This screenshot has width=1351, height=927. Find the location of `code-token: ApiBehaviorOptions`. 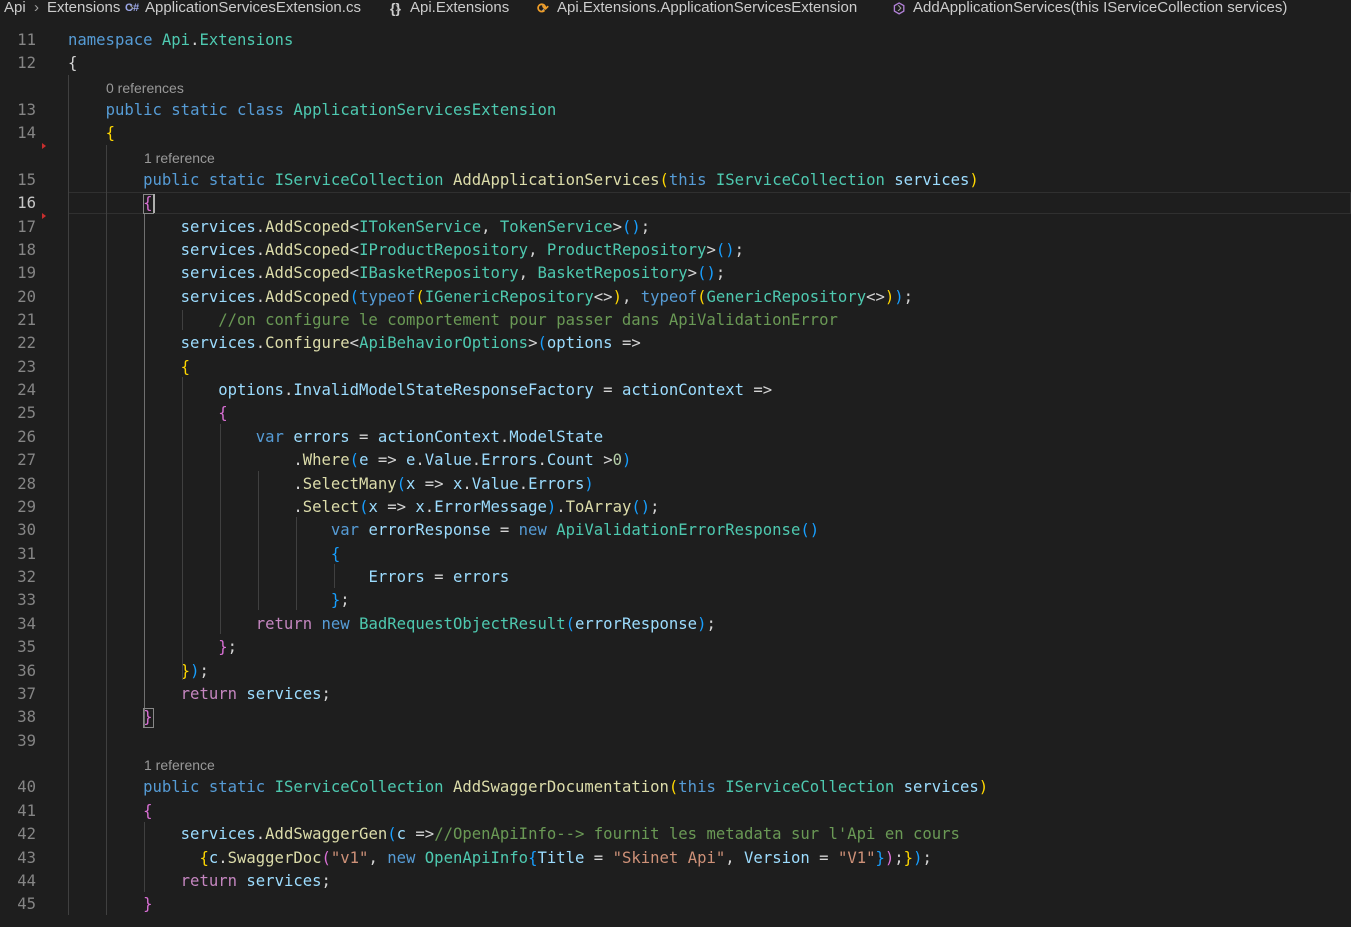

code-token: ApiBehaviorOptions is located at coordinates (444, 343).